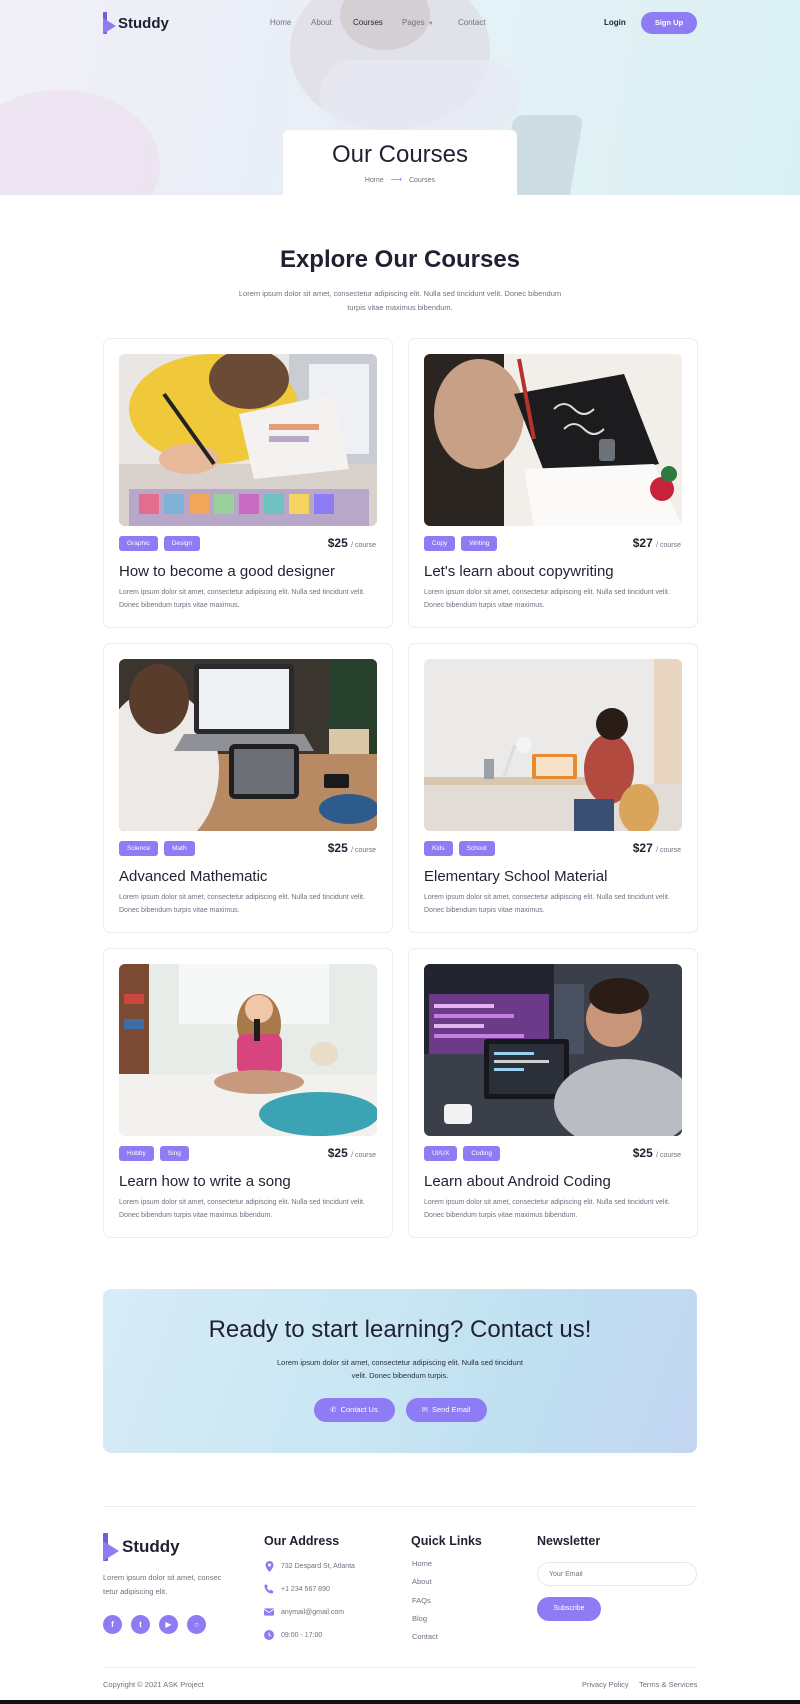  Describe the element at coordinates (400, 154) in the screenshot. I see `page-title: Our Courses` at that location.